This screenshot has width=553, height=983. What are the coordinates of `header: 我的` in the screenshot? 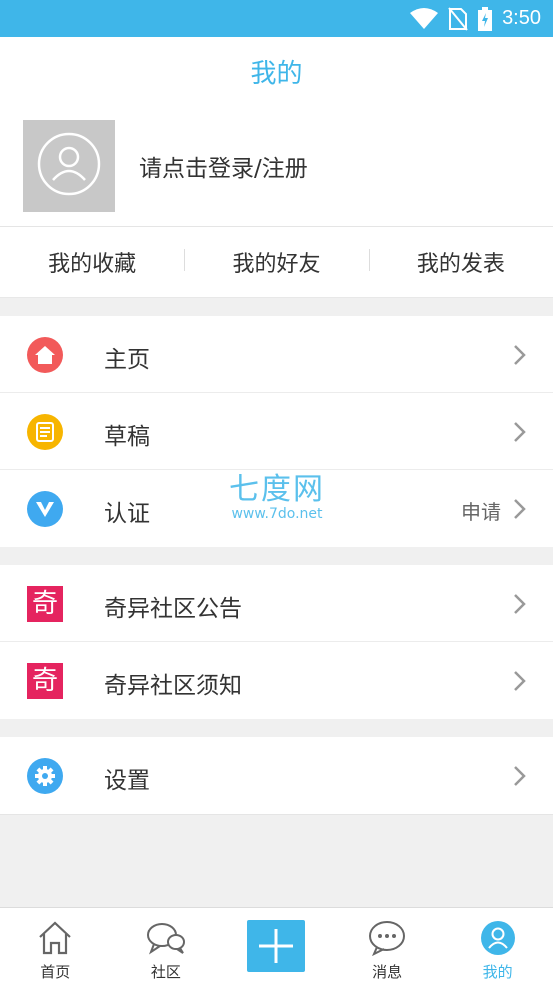 It's located at (276, 71).